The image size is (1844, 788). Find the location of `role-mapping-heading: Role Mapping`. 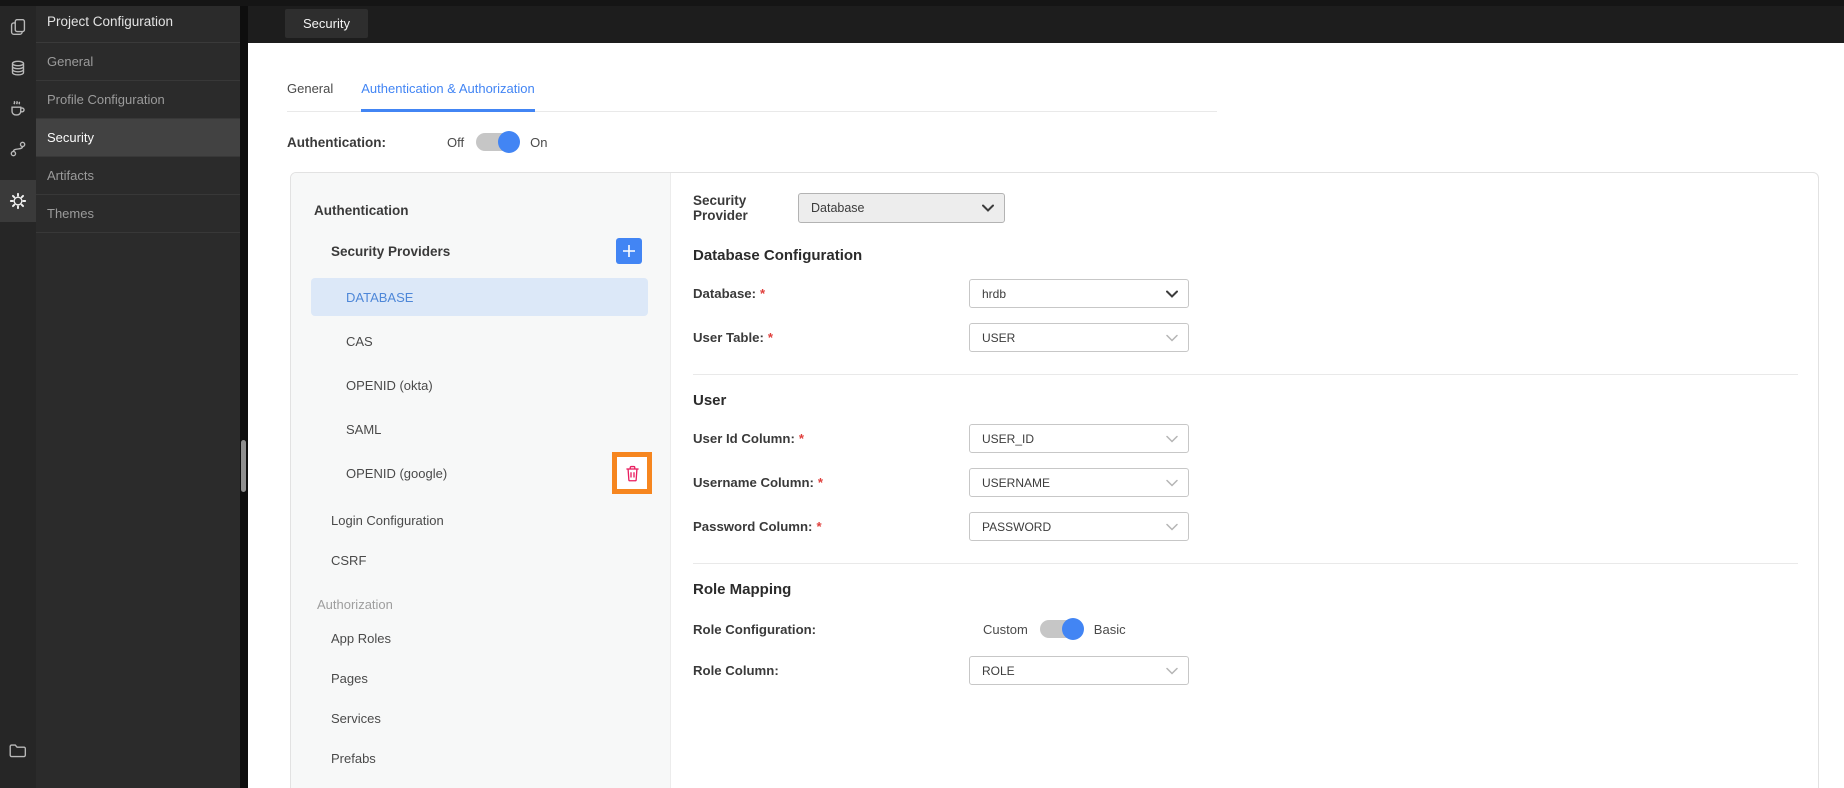

role-mapping-heading: Role Mapping is located at coordinates (742, 589).